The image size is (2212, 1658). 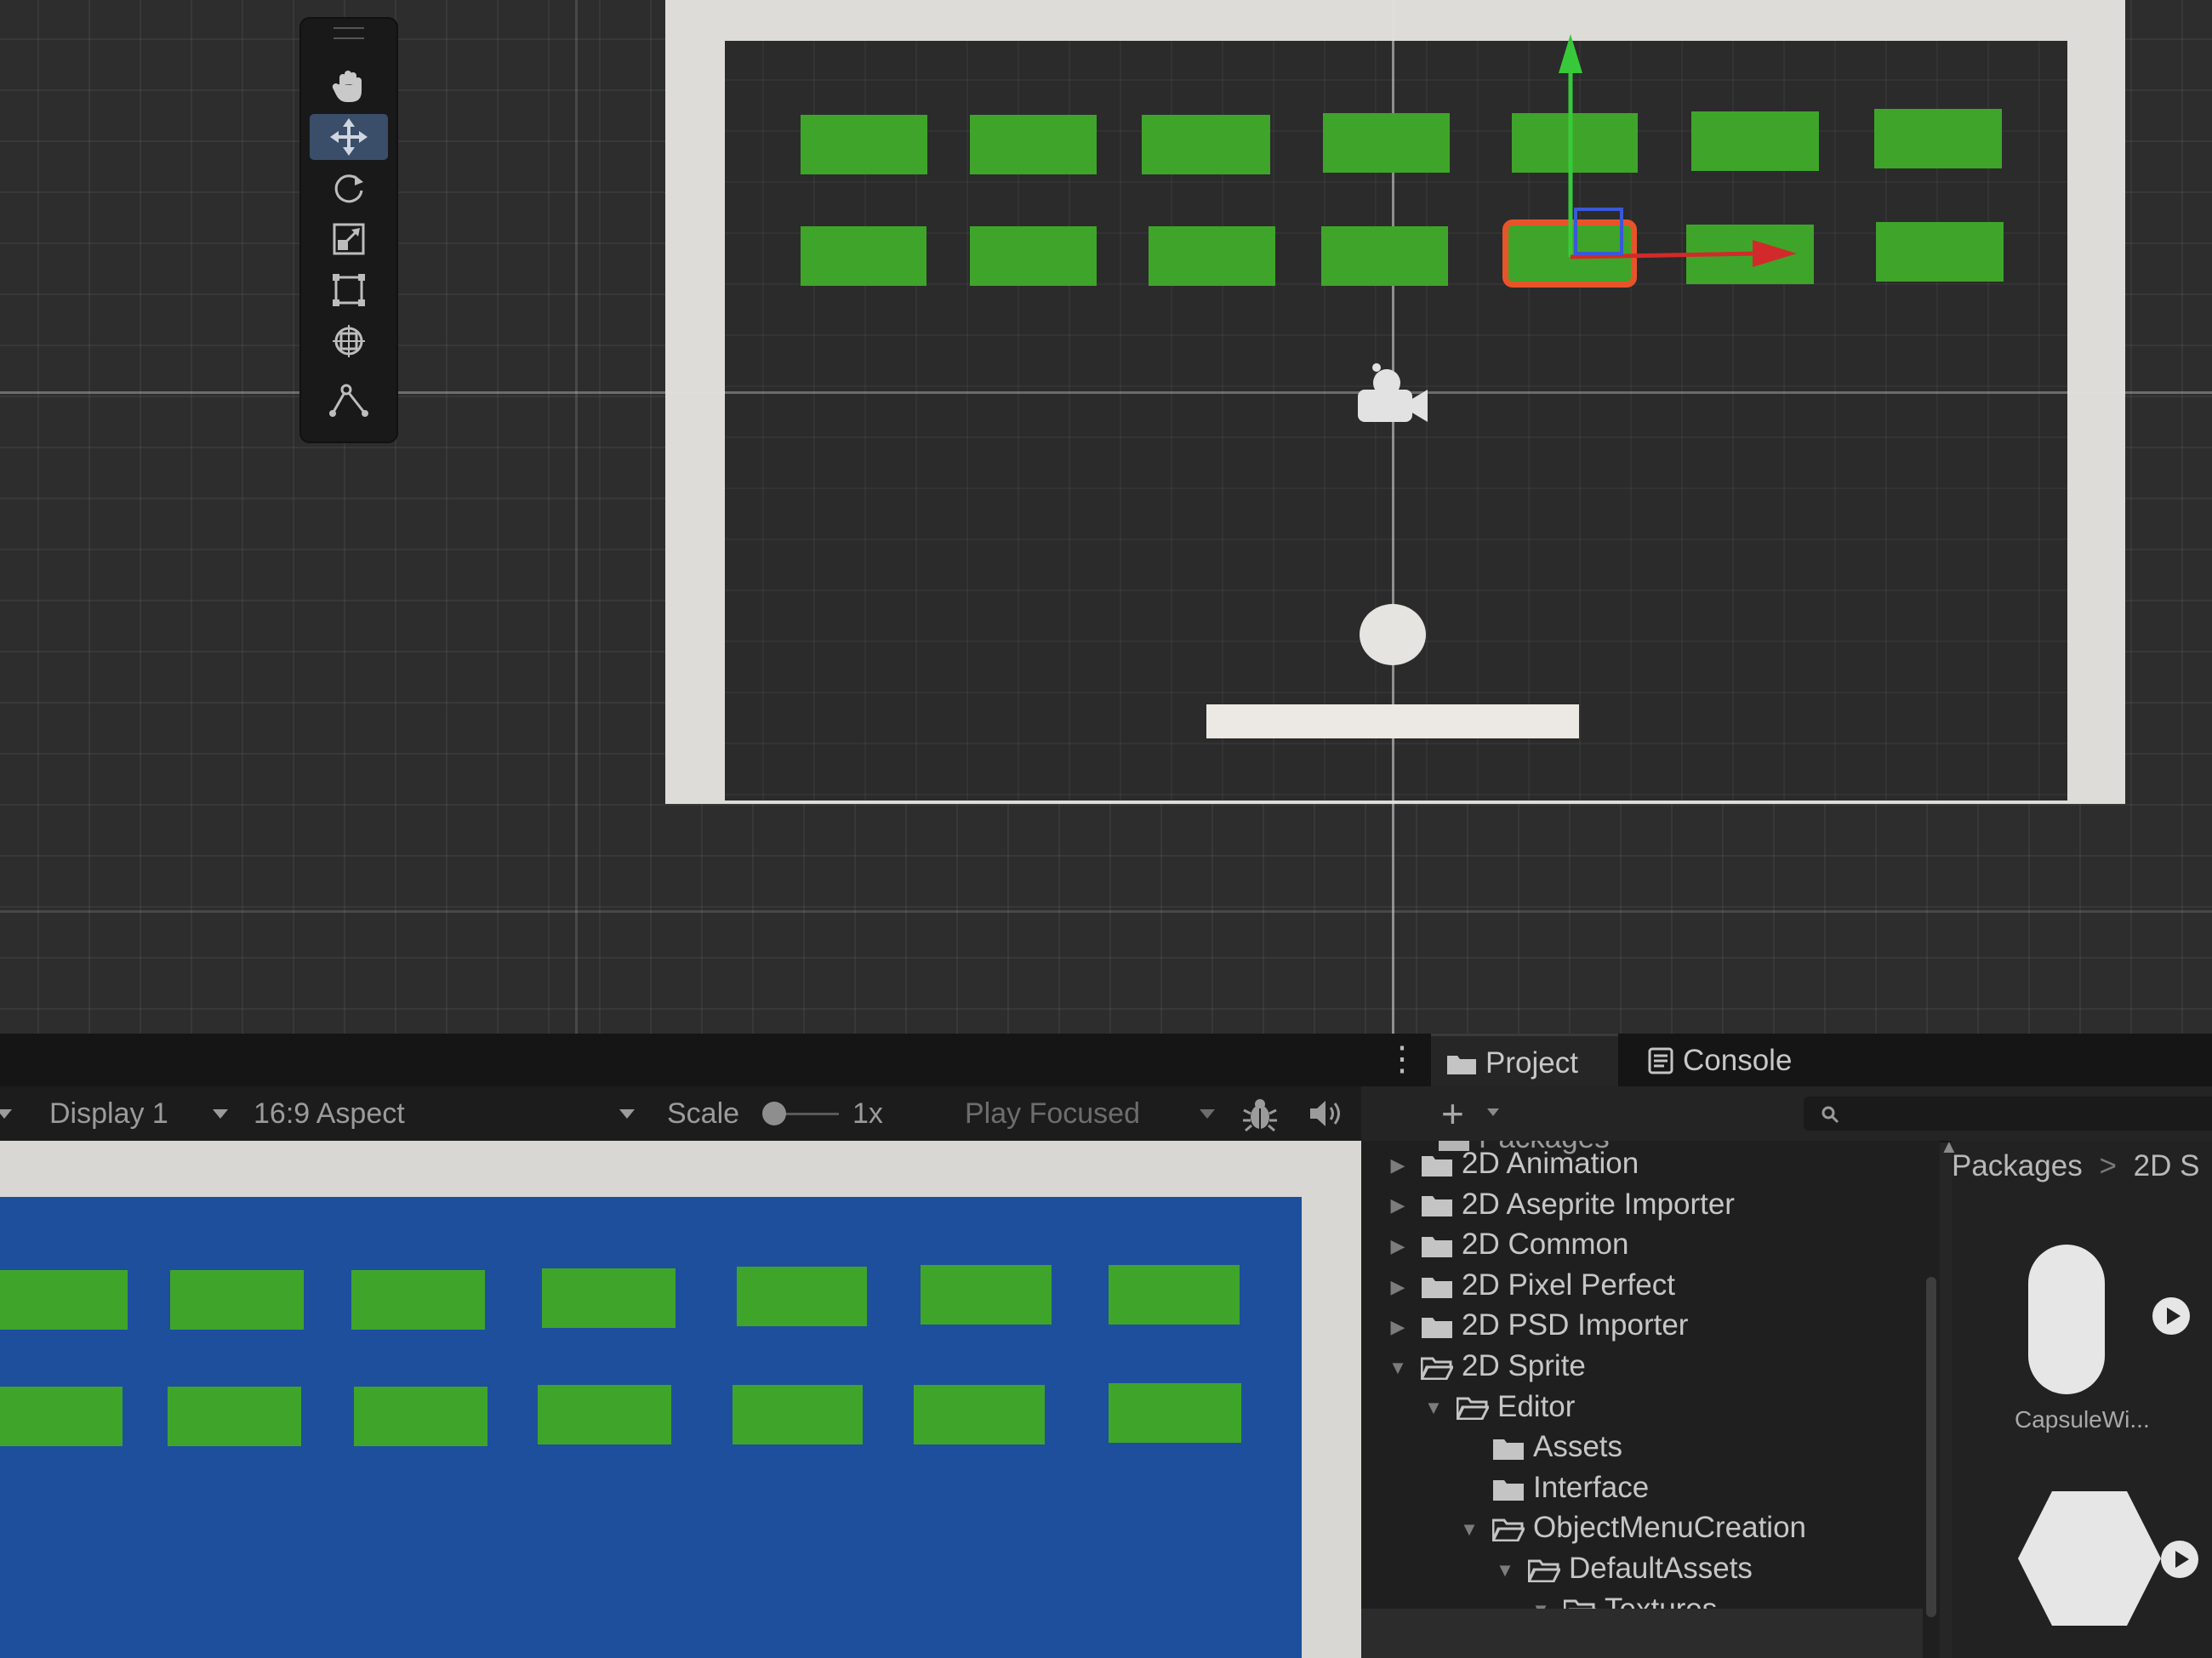 What do you see at coordinates (1325, 1114) in the screenshot?
I see `audio-icon` at bounding box center [1325, 1114].